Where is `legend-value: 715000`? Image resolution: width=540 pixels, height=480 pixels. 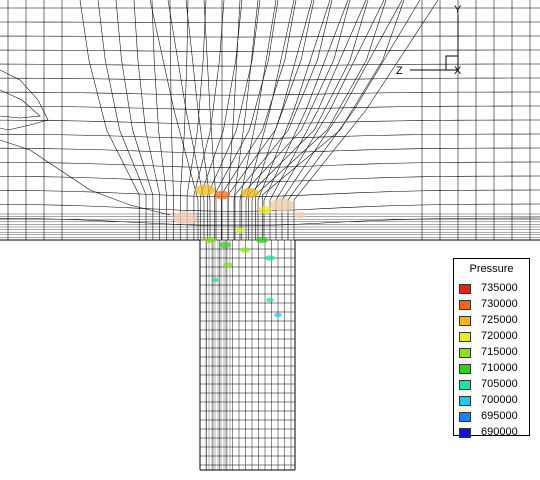 legend-value: 715000 is located at coordinates (499, 352).